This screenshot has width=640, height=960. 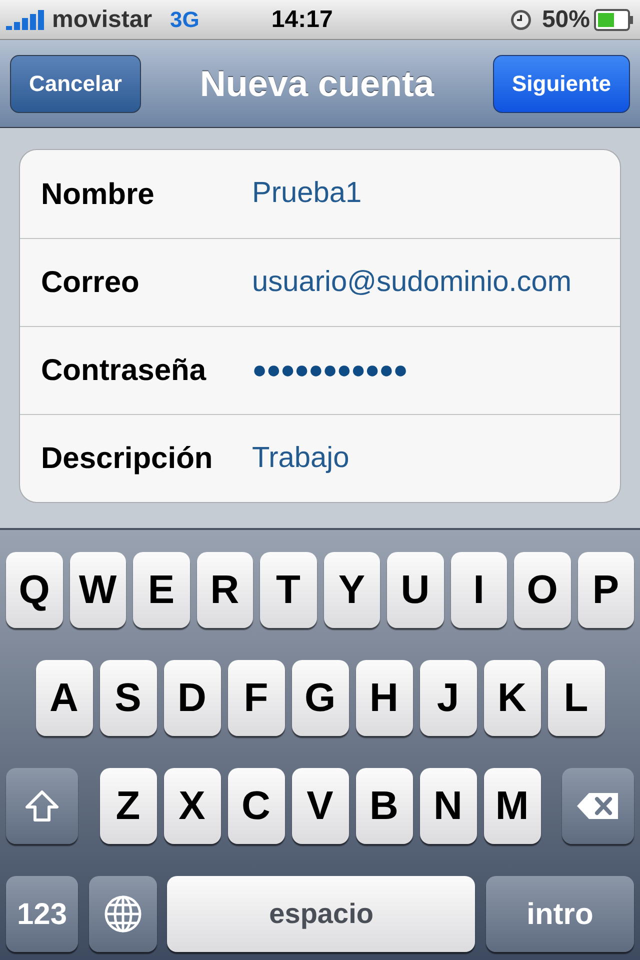 I want to click on field-label: Nombre, so click(x=98, y=194).